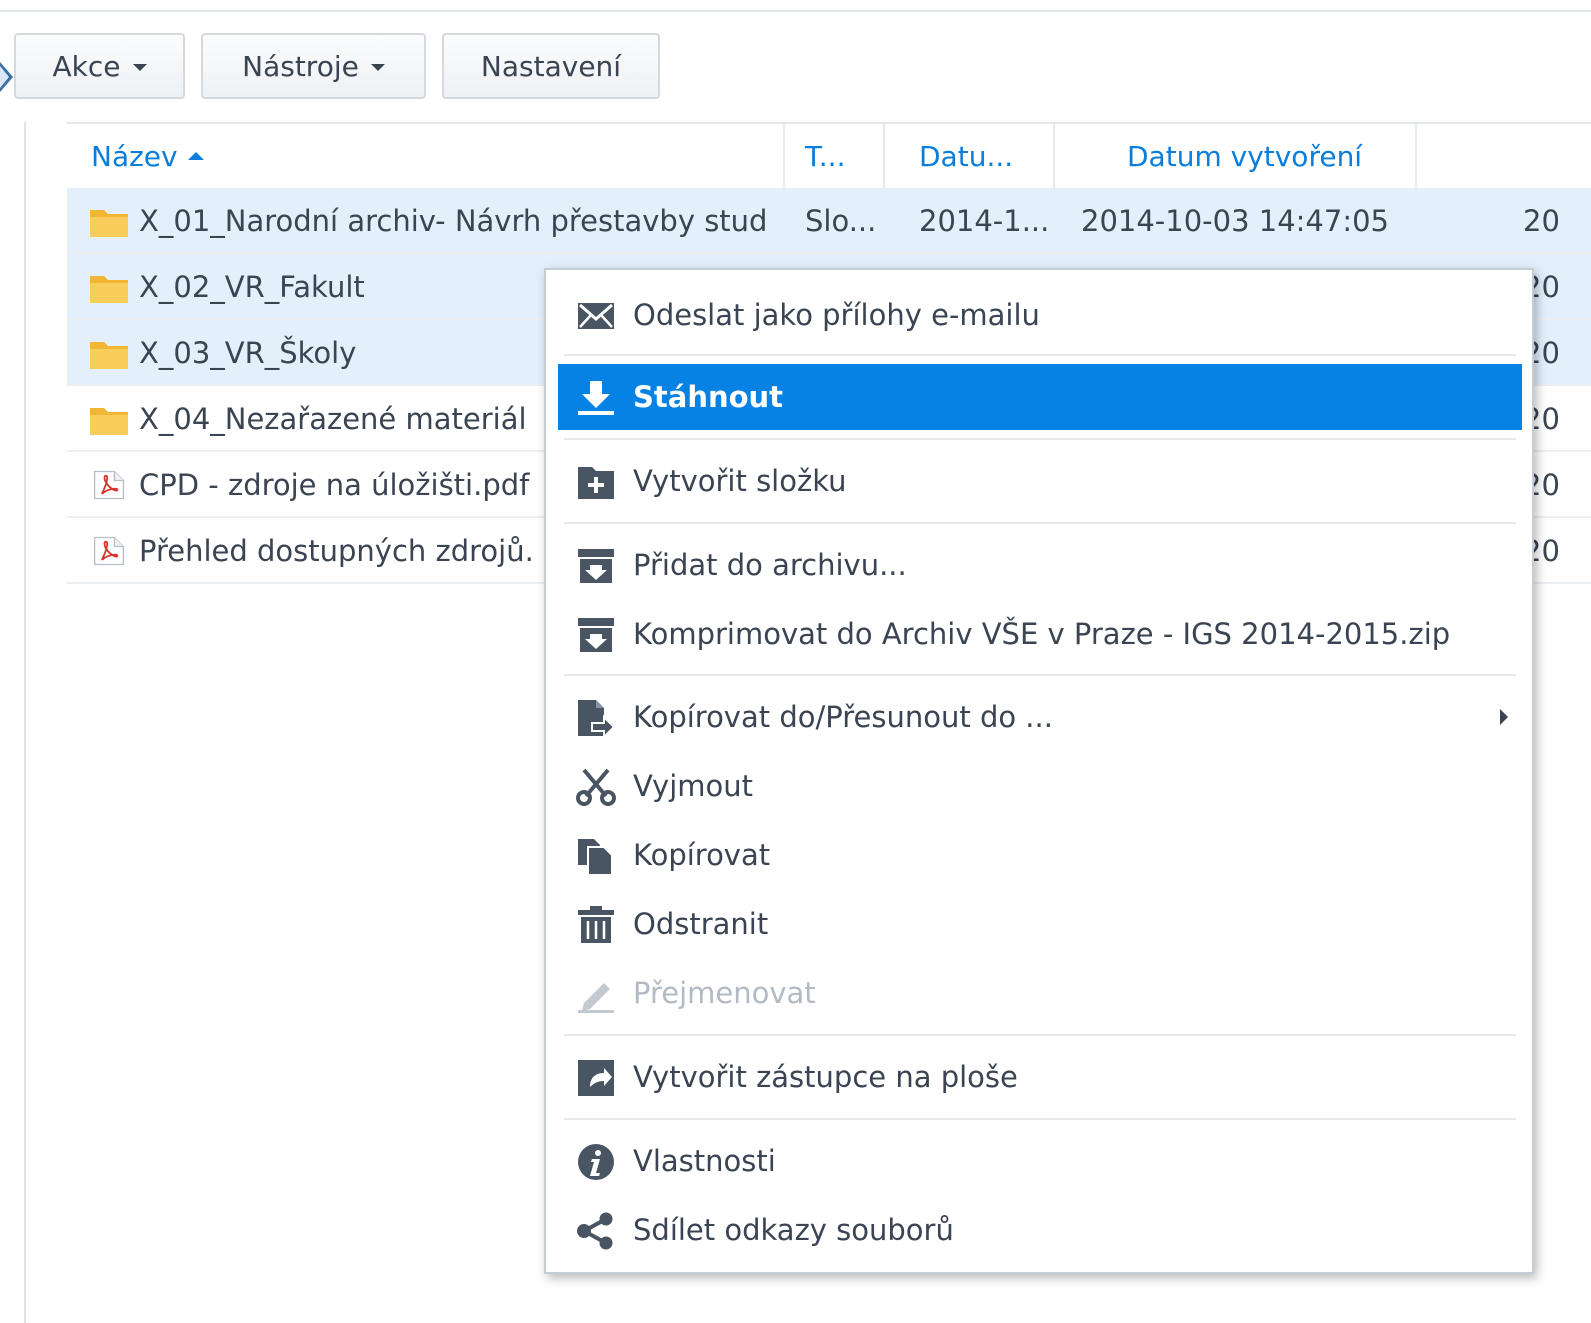 This screenshot has height=1323, width=1591. Describe the element at coordinates (596, 787) in the screenshot. I see `scissors-icon` at that location.